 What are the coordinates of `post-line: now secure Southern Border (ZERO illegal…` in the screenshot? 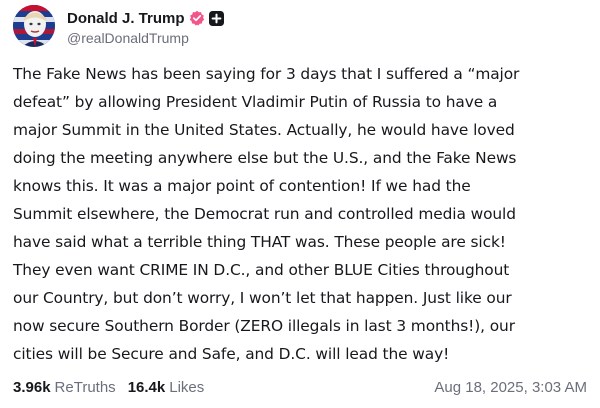 It's located at (264, 326).